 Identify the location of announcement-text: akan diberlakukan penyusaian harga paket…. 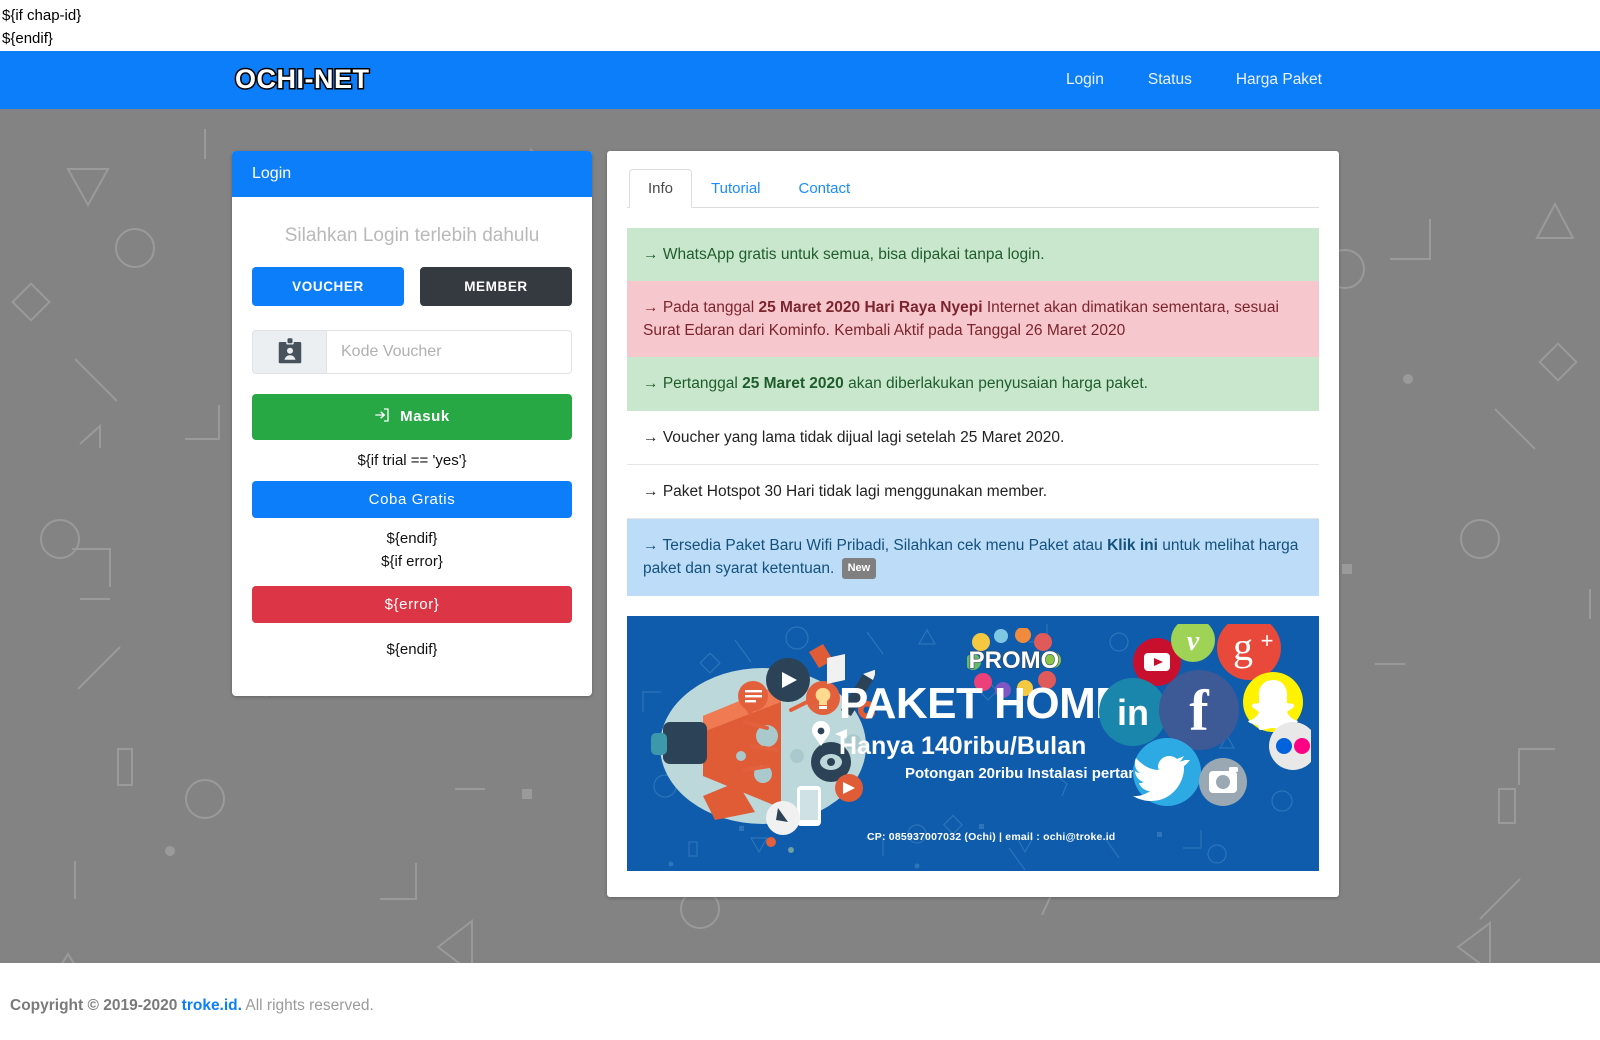
(995, 384).